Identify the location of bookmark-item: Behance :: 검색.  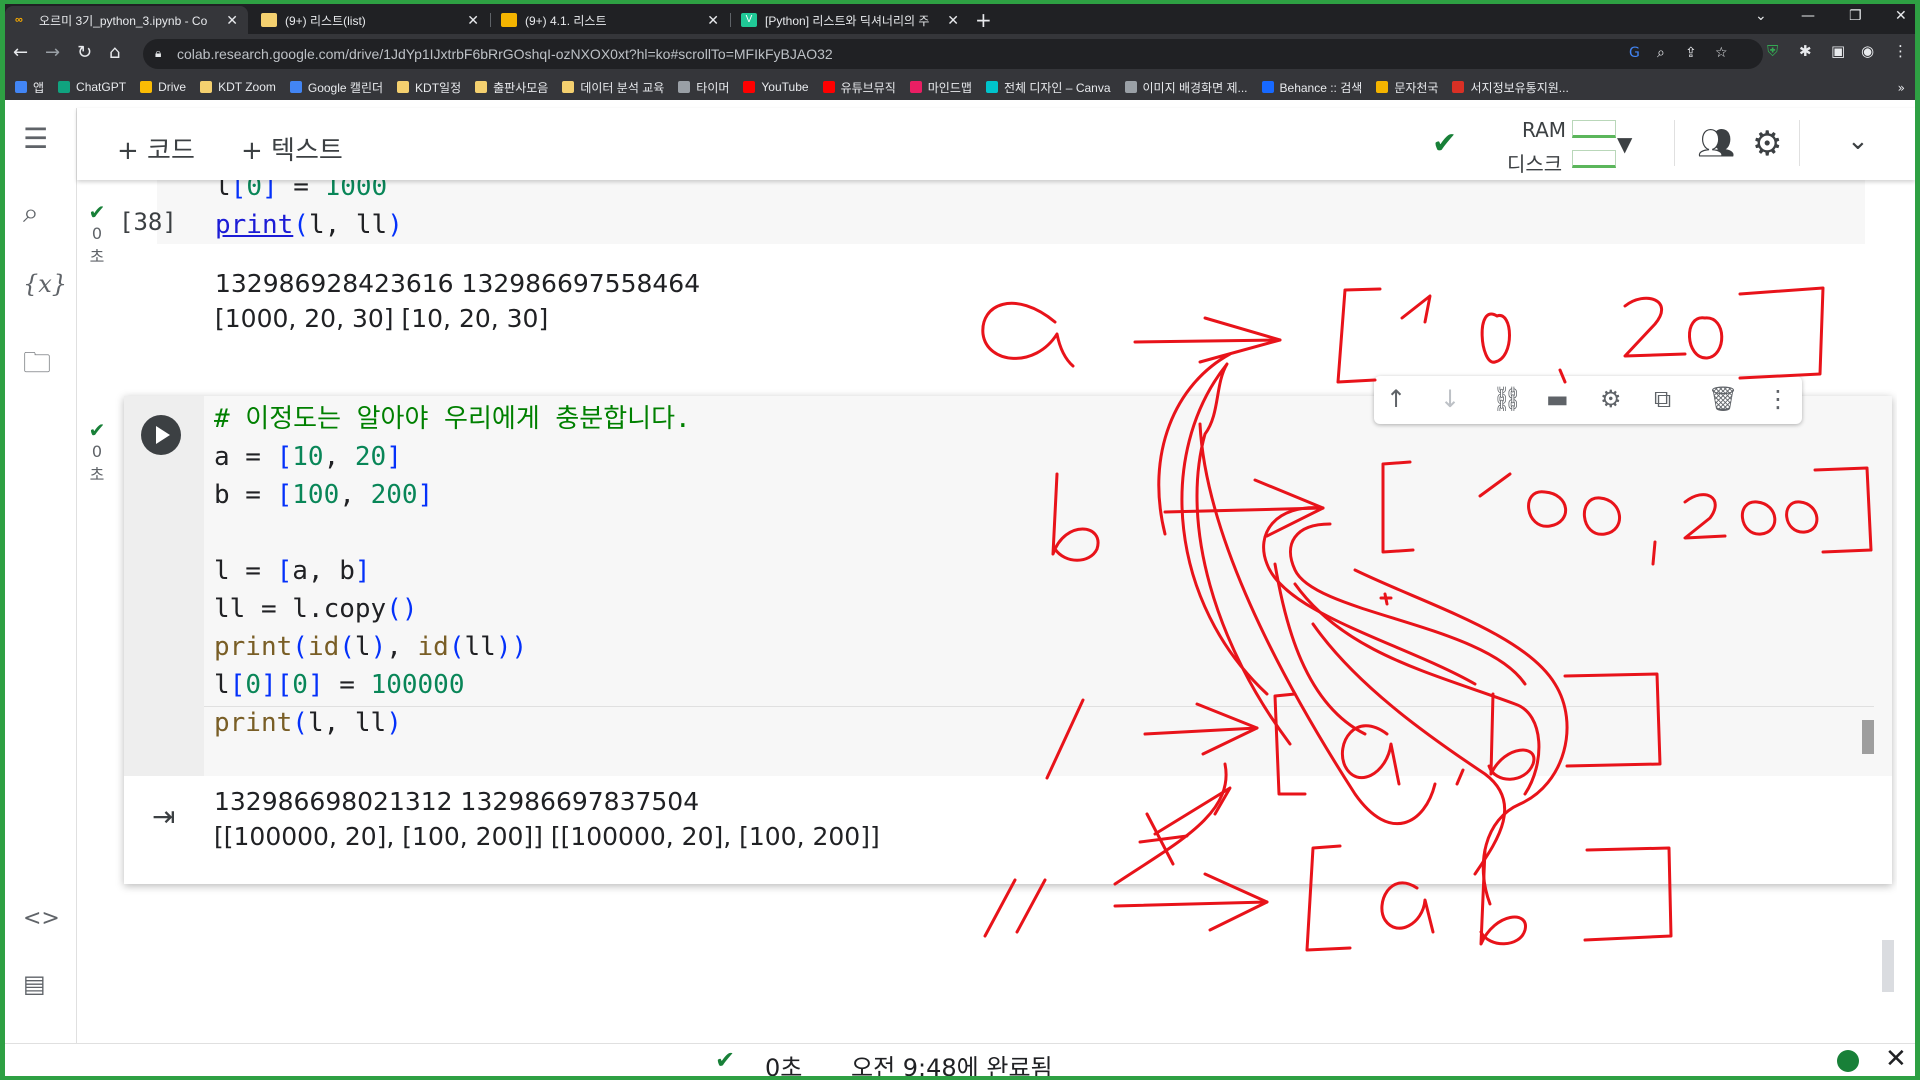
(1312, 87).